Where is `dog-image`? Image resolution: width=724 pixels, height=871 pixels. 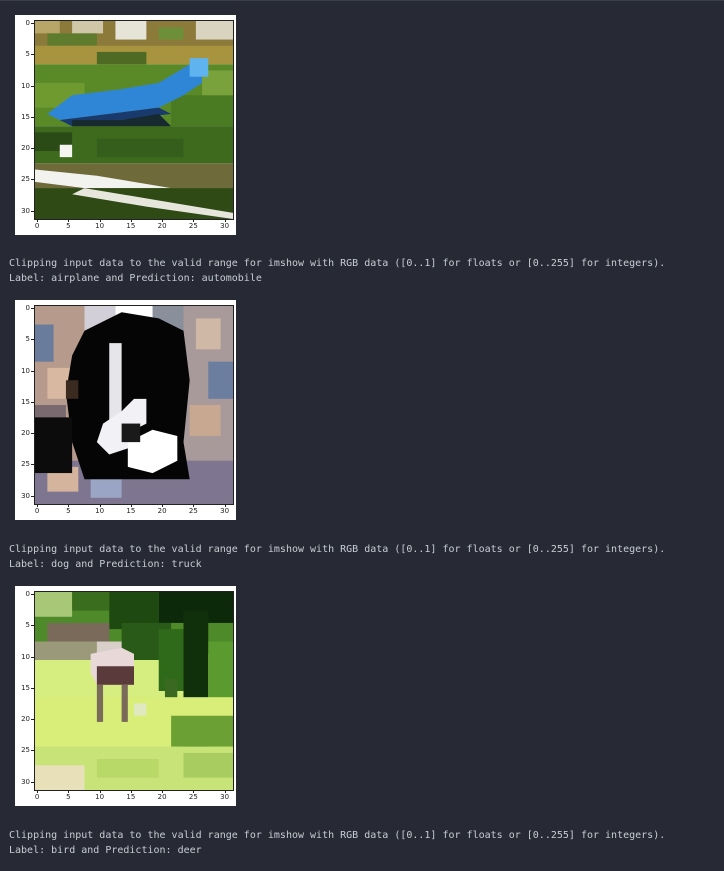
dog-image is located at coordinates (134, 405).